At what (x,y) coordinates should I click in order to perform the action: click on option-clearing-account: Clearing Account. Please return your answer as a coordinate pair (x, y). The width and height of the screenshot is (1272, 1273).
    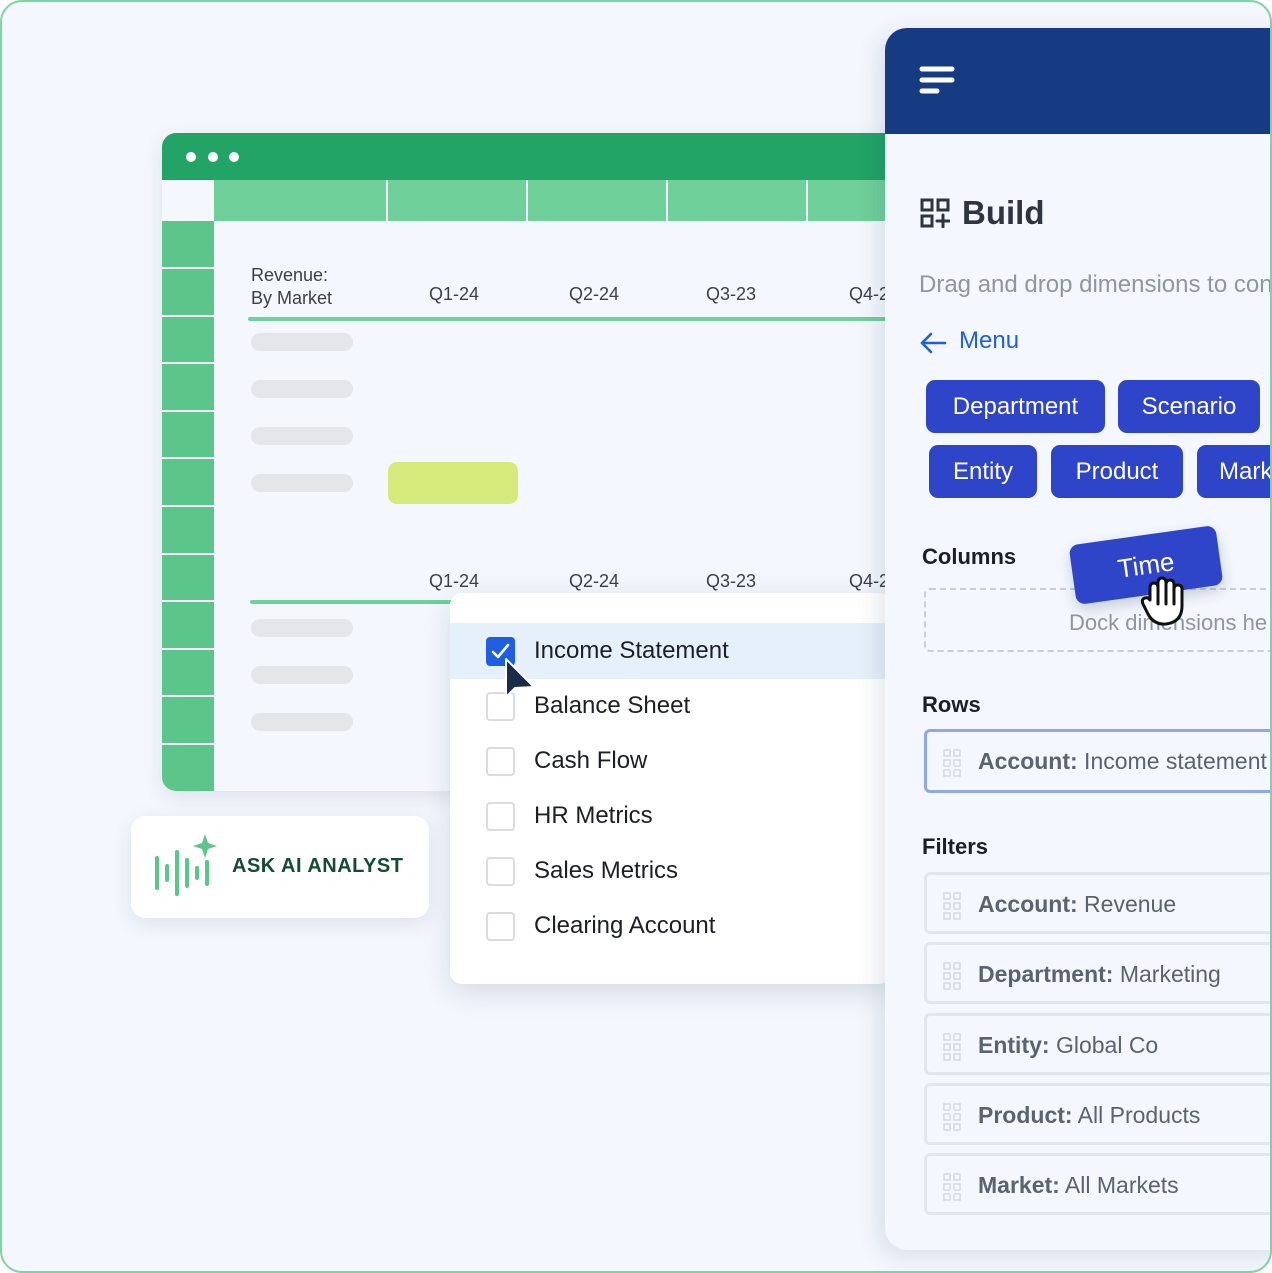
    Looking at the image, I should click on (670, 926).